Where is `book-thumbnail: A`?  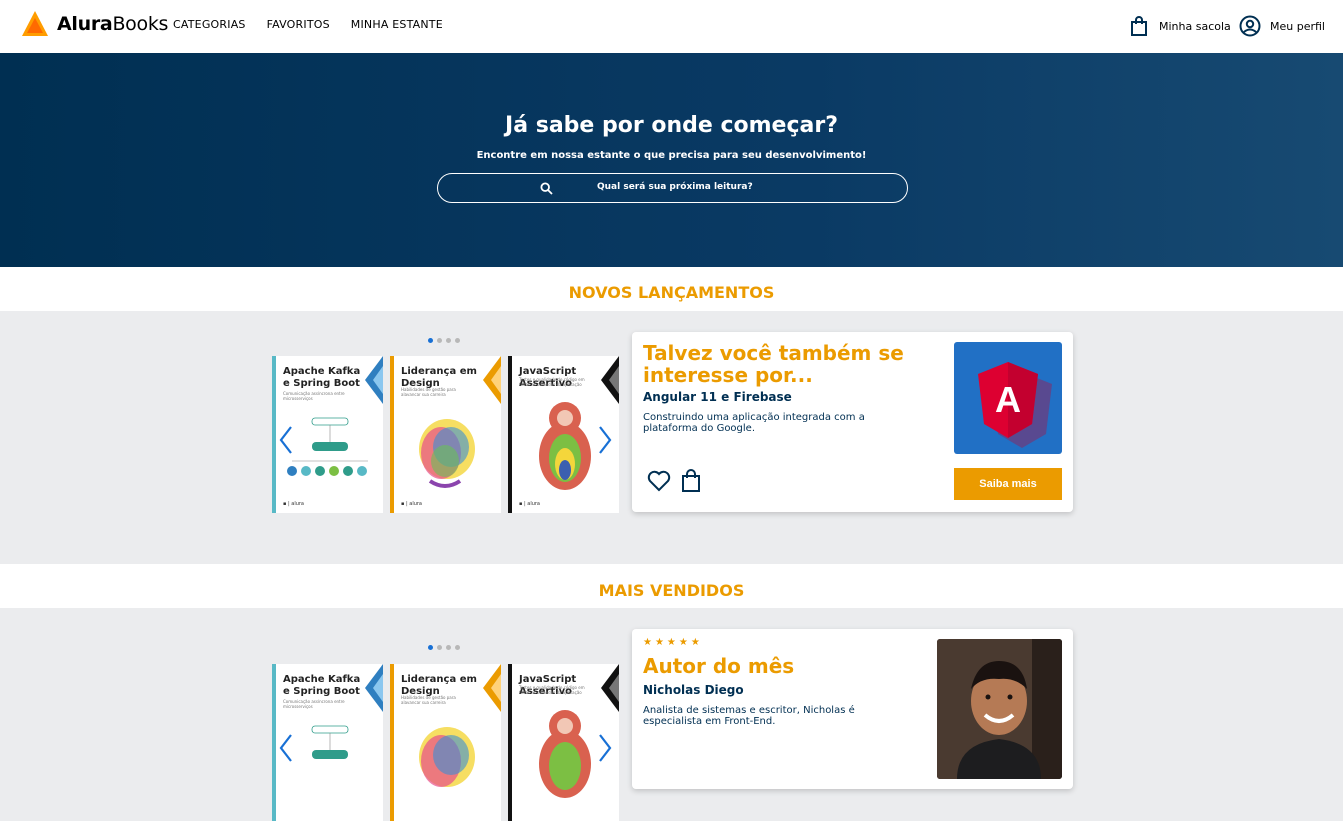 book-thumbnail: A is located at coordinates (1008, 398).